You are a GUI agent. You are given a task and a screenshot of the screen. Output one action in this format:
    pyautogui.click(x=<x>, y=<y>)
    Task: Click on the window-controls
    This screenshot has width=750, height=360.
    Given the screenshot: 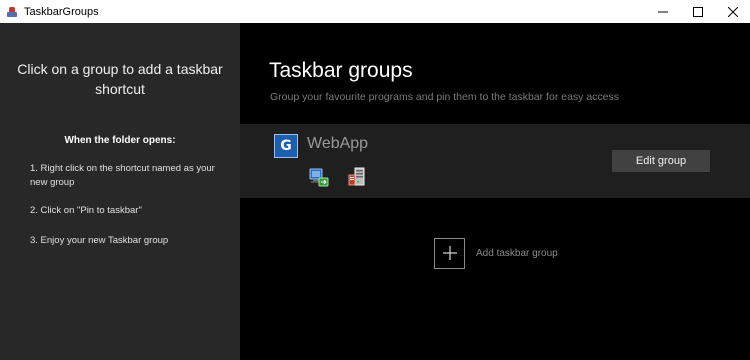 What is the action you would take?
    pyautogui.click(x=697, y=11)
    